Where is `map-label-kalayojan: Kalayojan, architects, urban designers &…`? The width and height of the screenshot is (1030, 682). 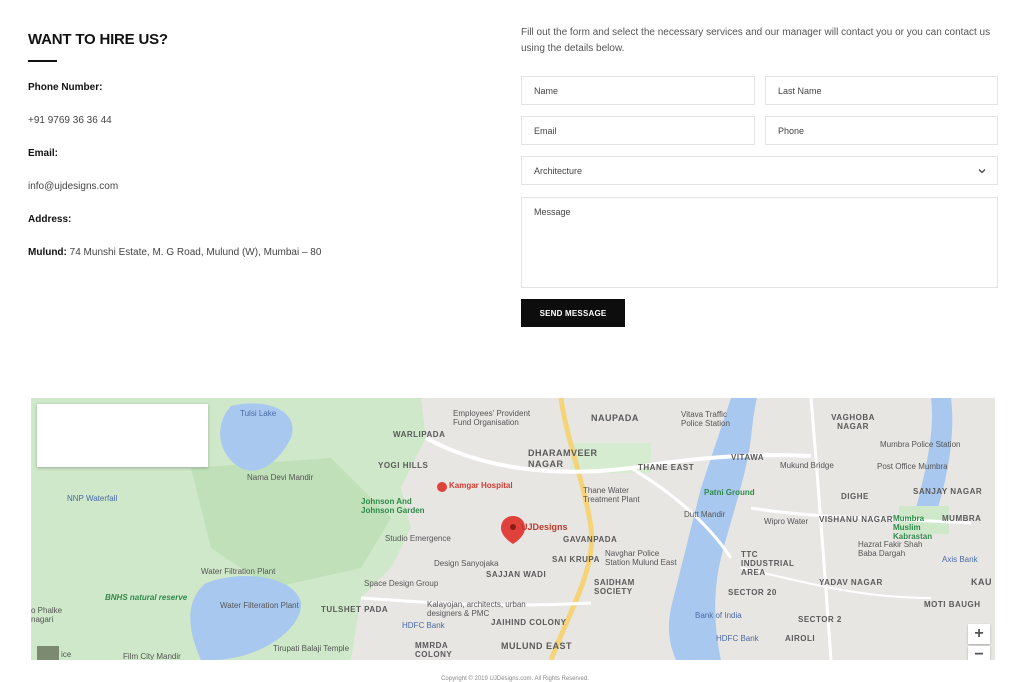
map-label-kalayojan: Kalayojan, architects, urban designers &… is located at coordinates (476, 609).